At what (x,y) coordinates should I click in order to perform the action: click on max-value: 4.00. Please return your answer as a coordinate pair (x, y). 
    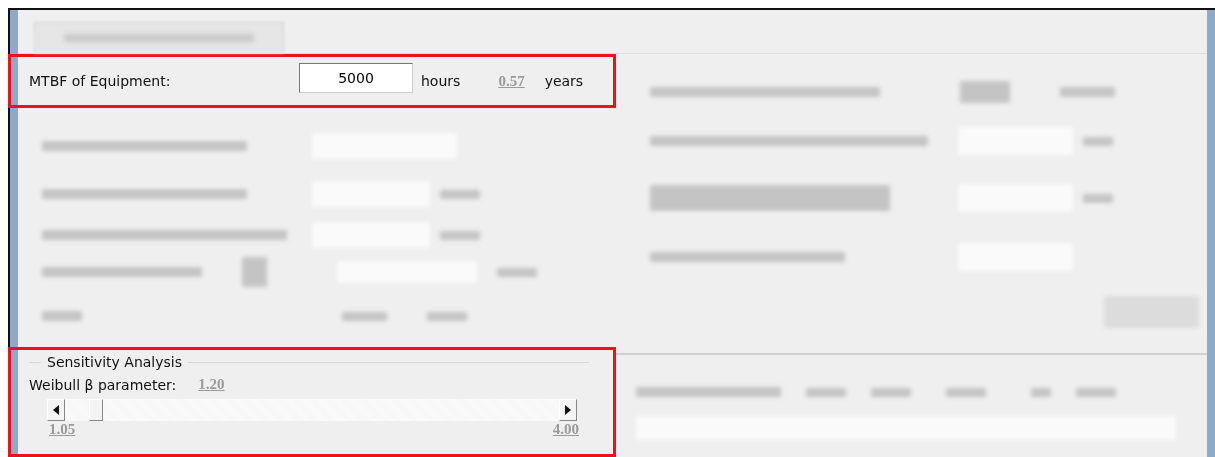
    Looking at the image, I should click on (565, 429).